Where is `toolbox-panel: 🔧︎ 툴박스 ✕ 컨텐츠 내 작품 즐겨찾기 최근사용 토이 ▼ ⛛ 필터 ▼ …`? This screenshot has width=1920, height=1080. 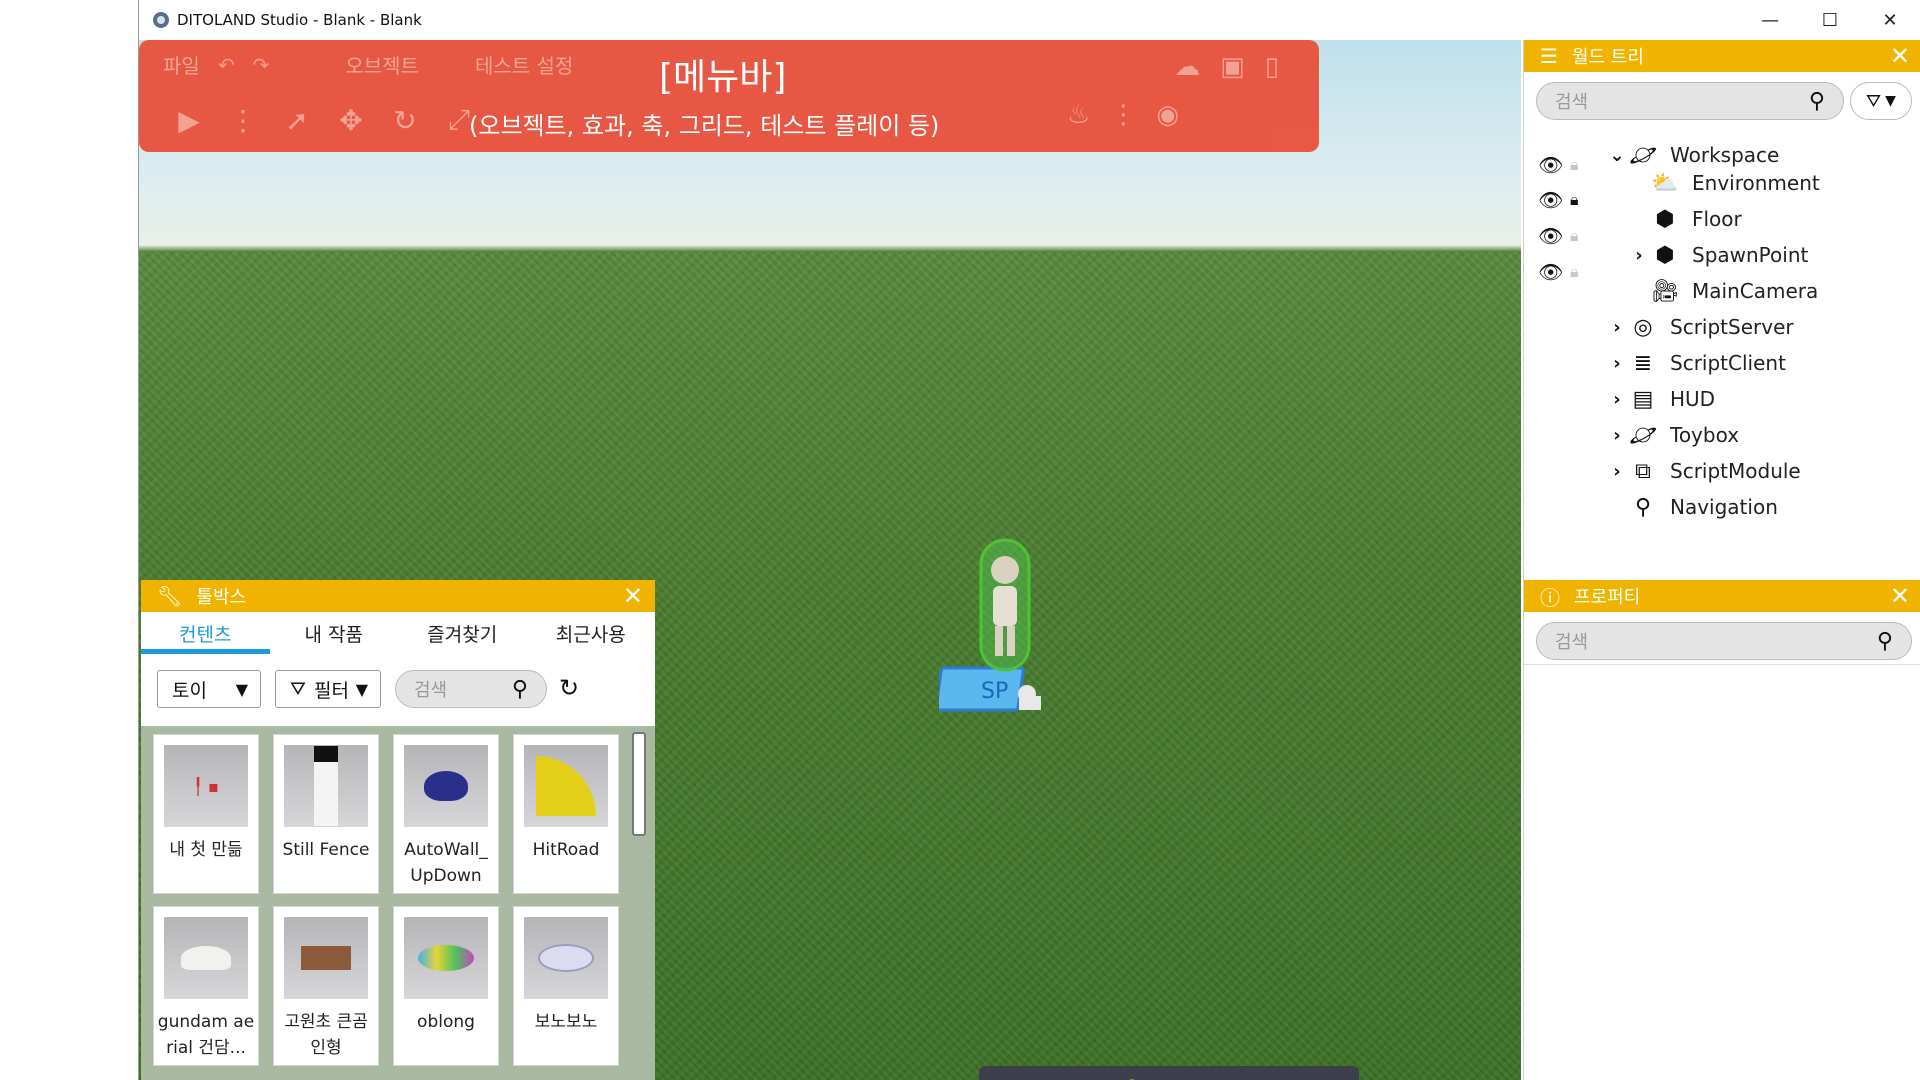
toolbox-panel: 🔧︎ 툴박스 ✕ 컨텐츠 내 작품 즐겨찾기 최근사용 토이 ▼ ⛛ 필터 ▼ … is located at coordinates (398, 830).